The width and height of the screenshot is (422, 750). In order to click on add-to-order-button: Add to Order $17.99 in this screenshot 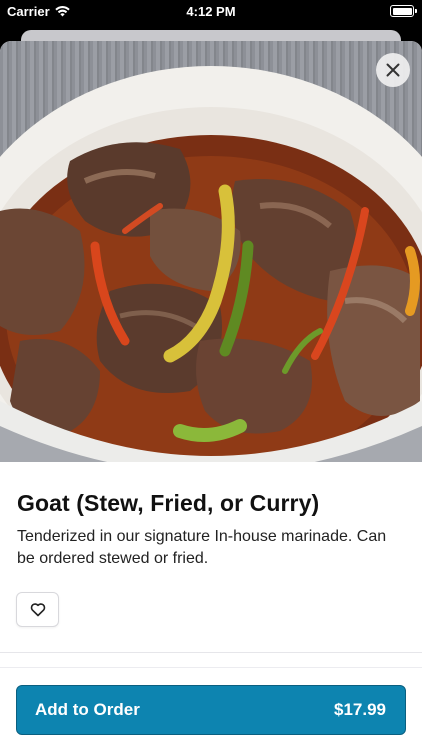, I will do `click(211, 710)`.